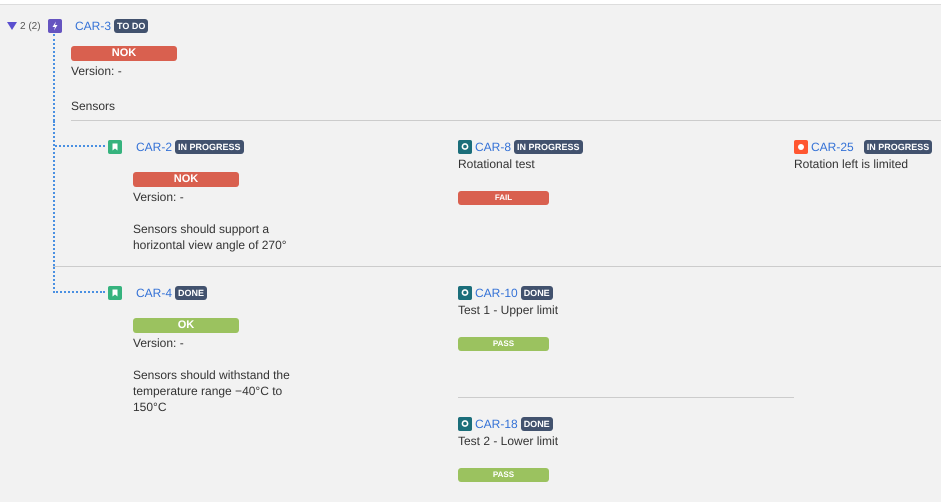 The height and width of the screenshot is (502, 941). Describe the element at coordinates (186, 325) in the screenshot. I see `result-label: OK` at that location.